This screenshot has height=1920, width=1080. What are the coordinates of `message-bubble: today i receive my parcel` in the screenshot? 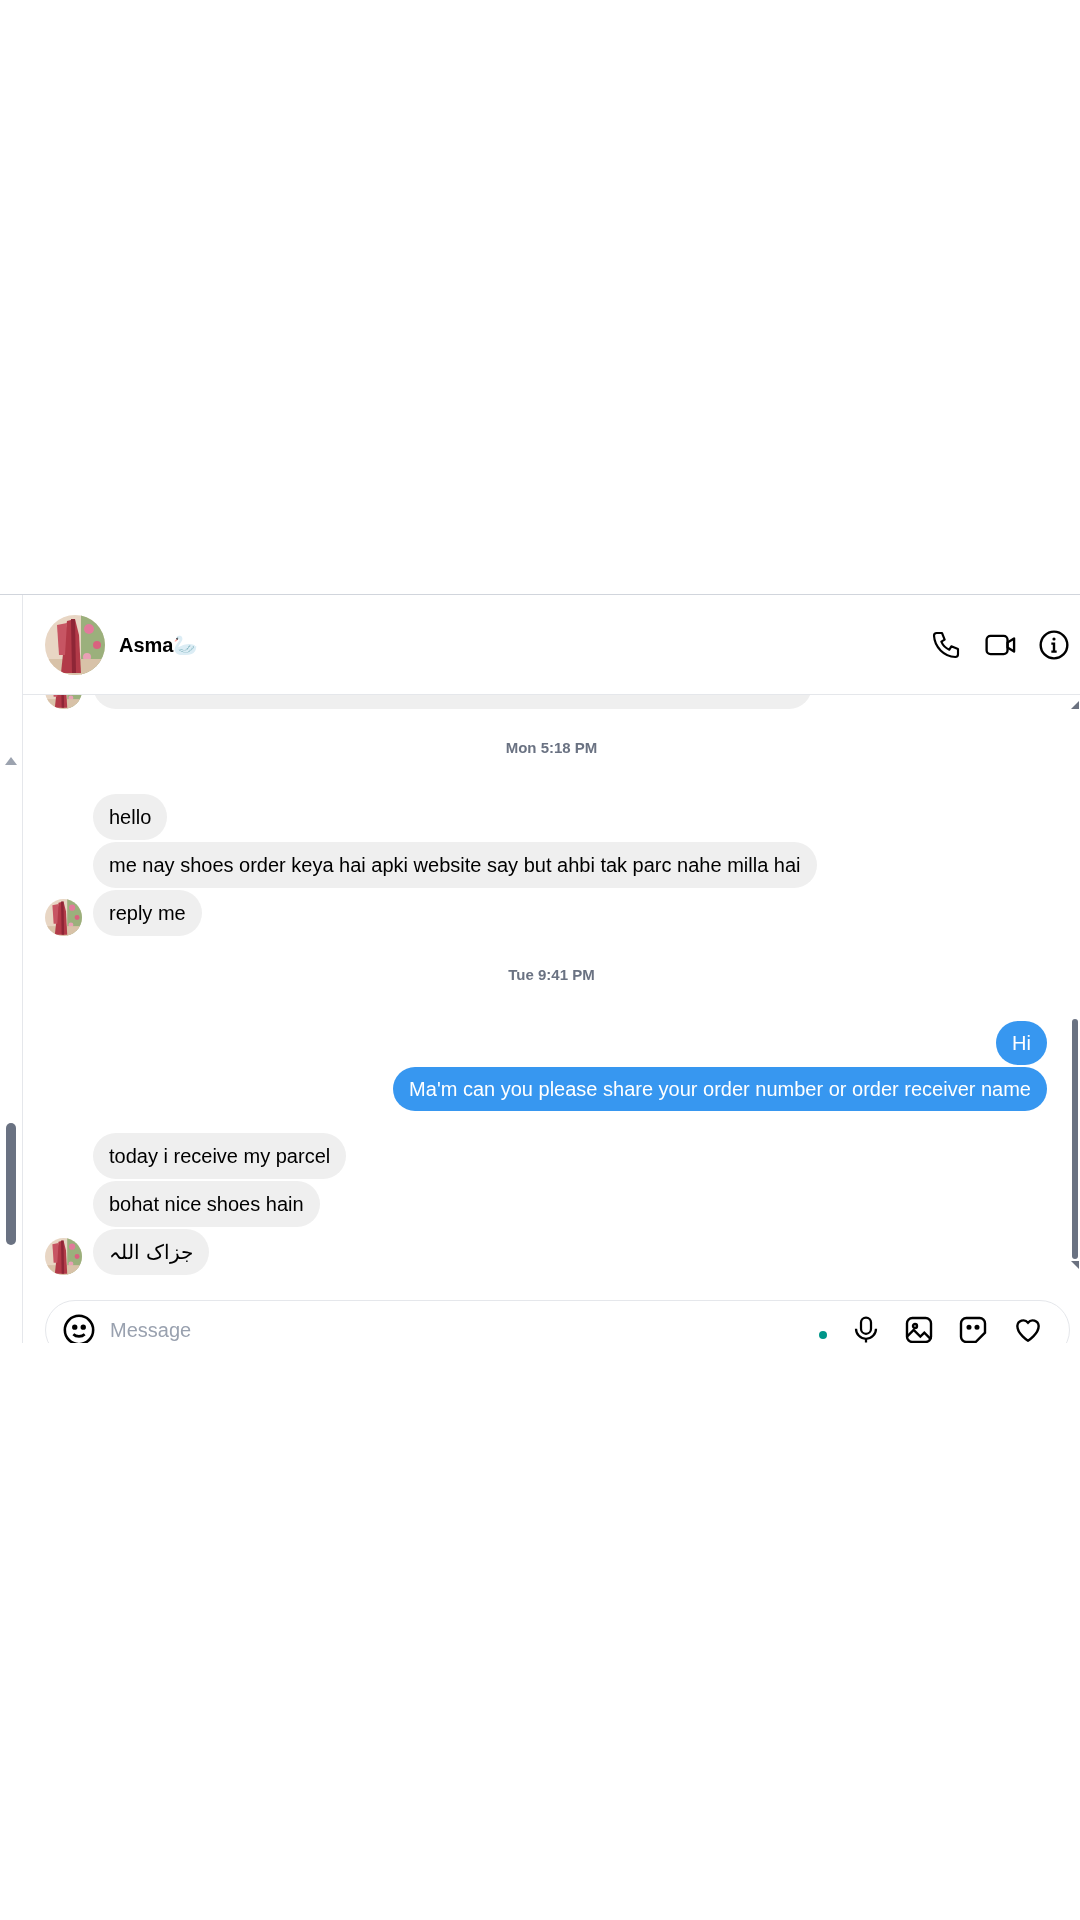 It's located at (220, 1156).